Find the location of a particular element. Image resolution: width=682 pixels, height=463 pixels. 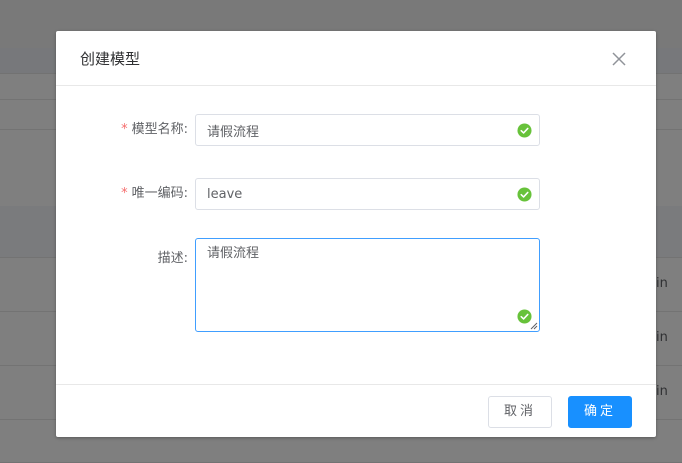

description-textarea: 请假流程 is located at coordinates (367, 285).